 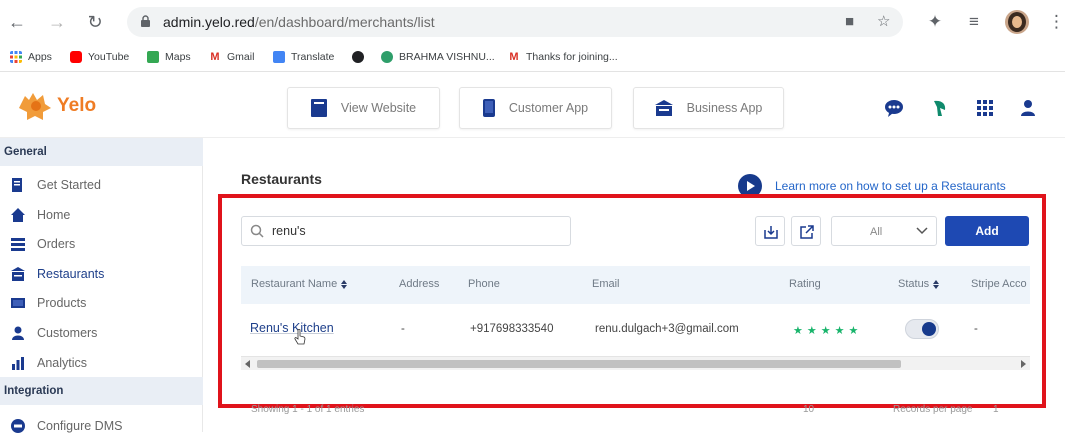 I want to click on chart-icon, so click(x=18, y=363).